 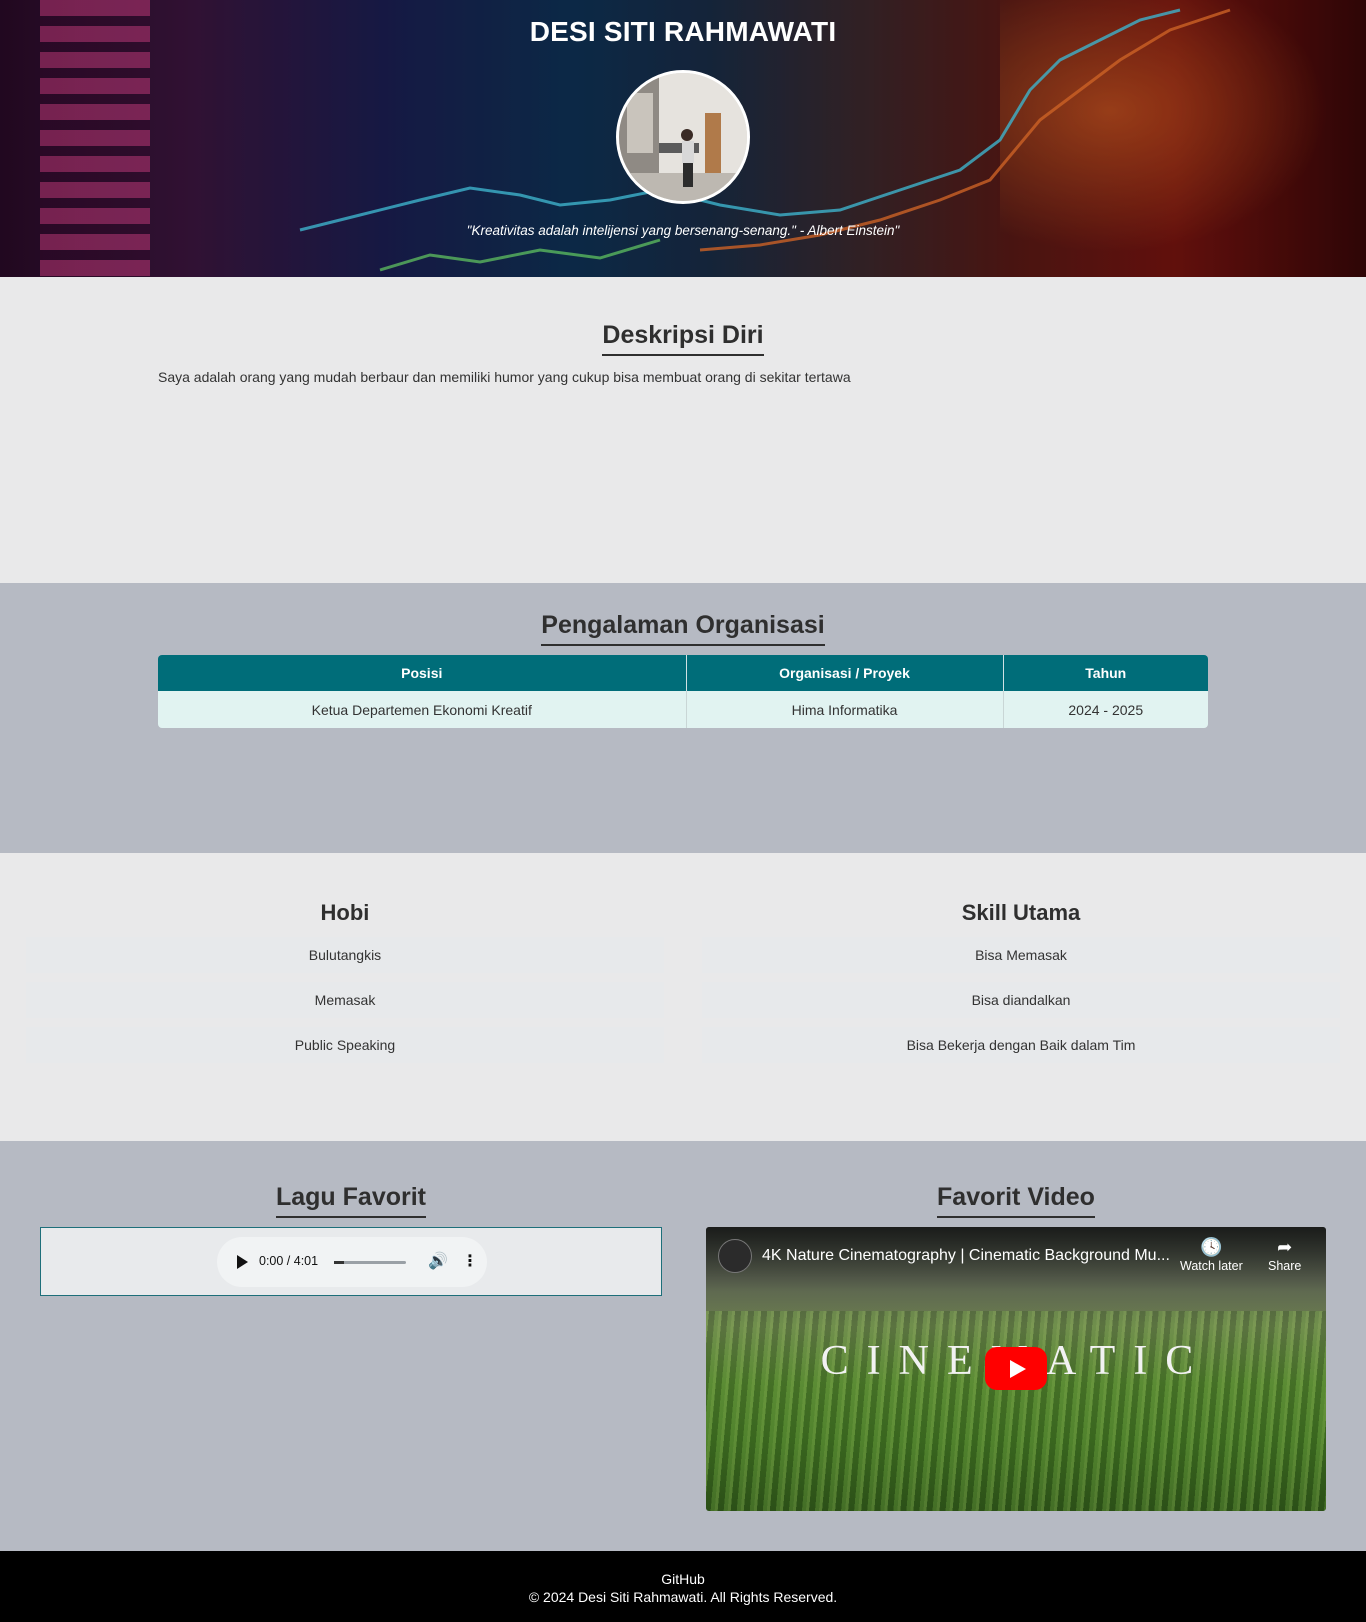 What do you see at coordinates (370, 1262) in the screenshot?
I see `audio-seek-slider` at bounding box center [370, 1262].